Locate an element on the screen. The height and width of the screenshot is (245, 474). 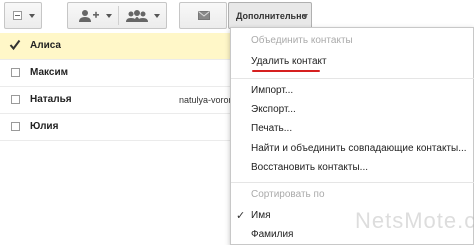
watermark: NetsMote.com is located at coordinates (414, 220).